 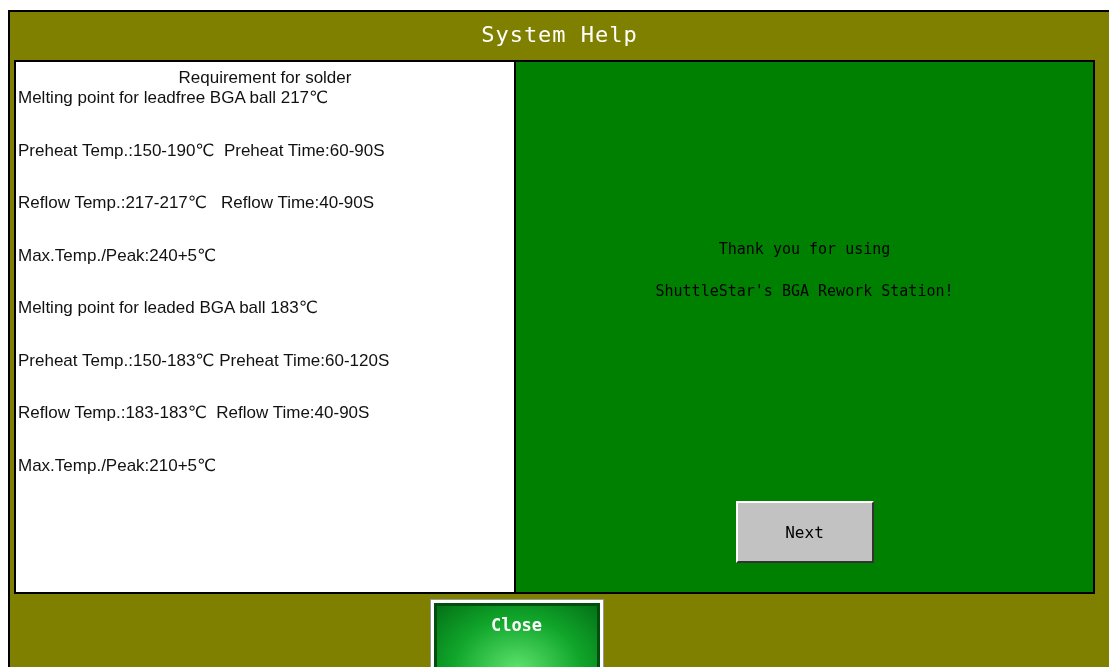 I want to click on window-title: System Help, so click(x=559, y=34).